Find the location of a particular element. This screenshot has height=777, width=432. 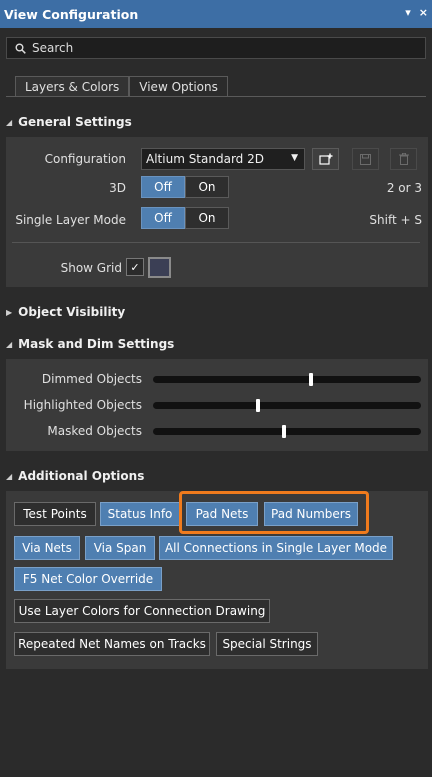

additional-options-title: Additional Options is located at coordinates (81, 476).